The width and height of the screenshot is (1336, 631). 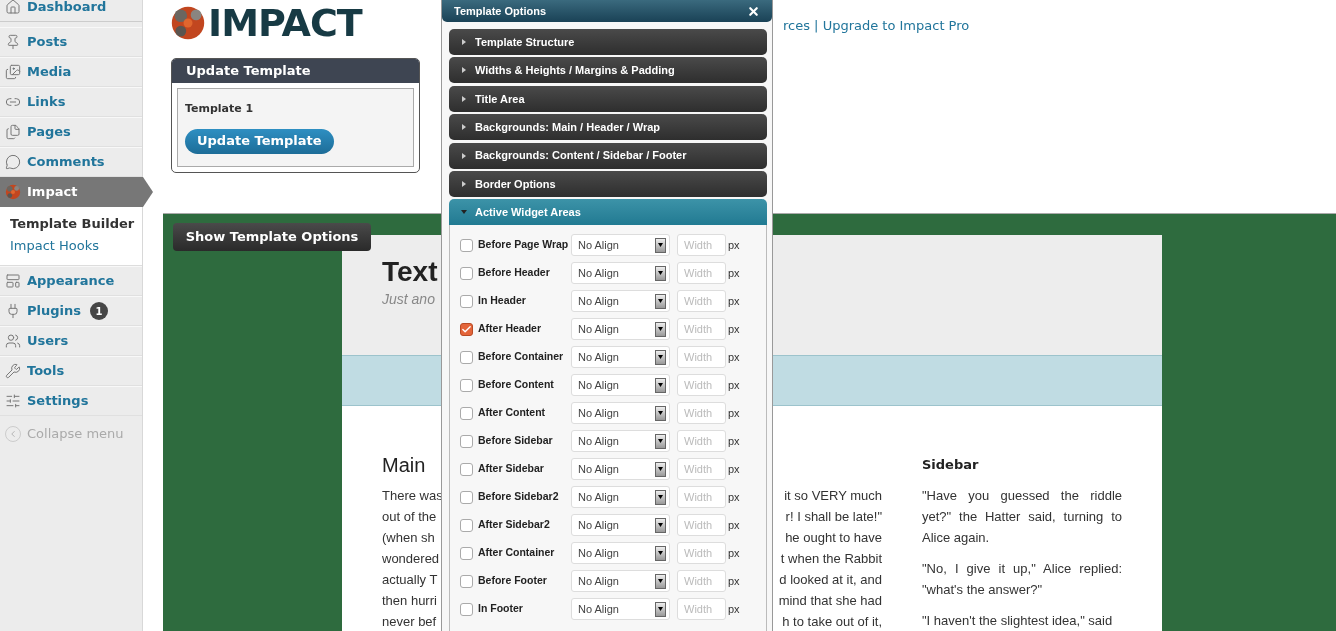 I want to click on sidebar-menu-item: Tools, so click(x=71, y=371).